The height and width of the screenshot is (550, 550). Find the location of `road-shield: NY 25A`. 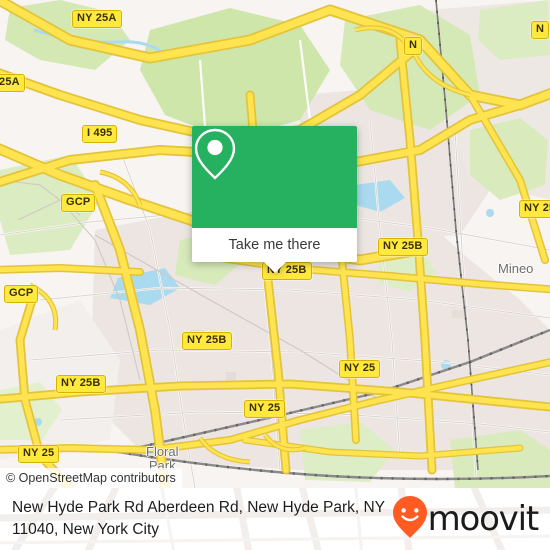

road-shield: NY 25A is located at coordinates (97, 19).